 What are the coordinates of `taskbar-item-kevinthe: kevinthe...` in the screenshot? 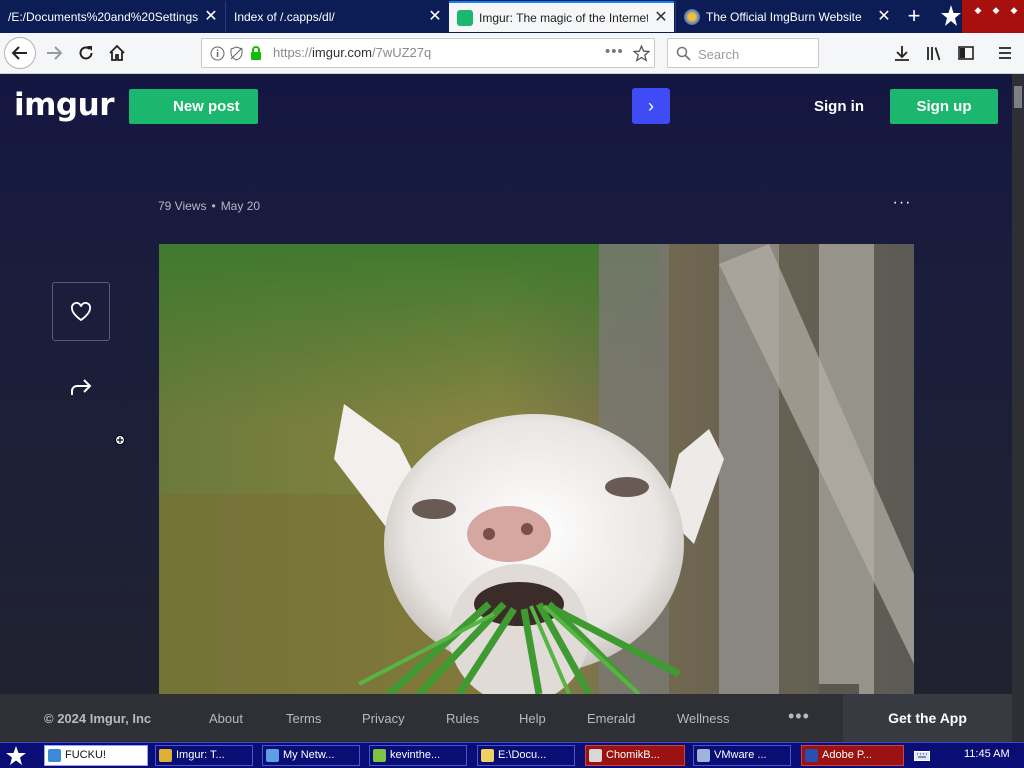 It's located at (418, 755).